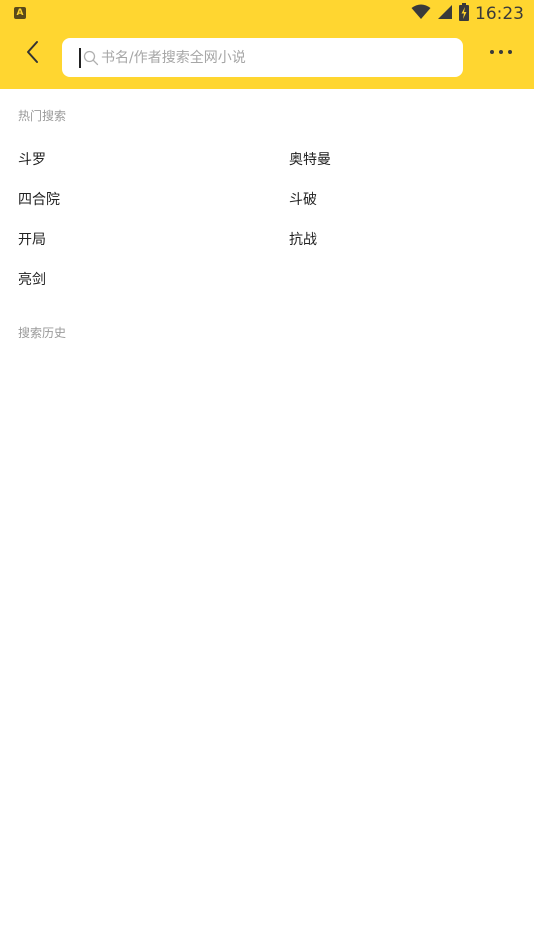 Image resolution: width=534 pixels, height=950 pixels. I want to click on status-bar-right: 16:23, so click(467, 14).